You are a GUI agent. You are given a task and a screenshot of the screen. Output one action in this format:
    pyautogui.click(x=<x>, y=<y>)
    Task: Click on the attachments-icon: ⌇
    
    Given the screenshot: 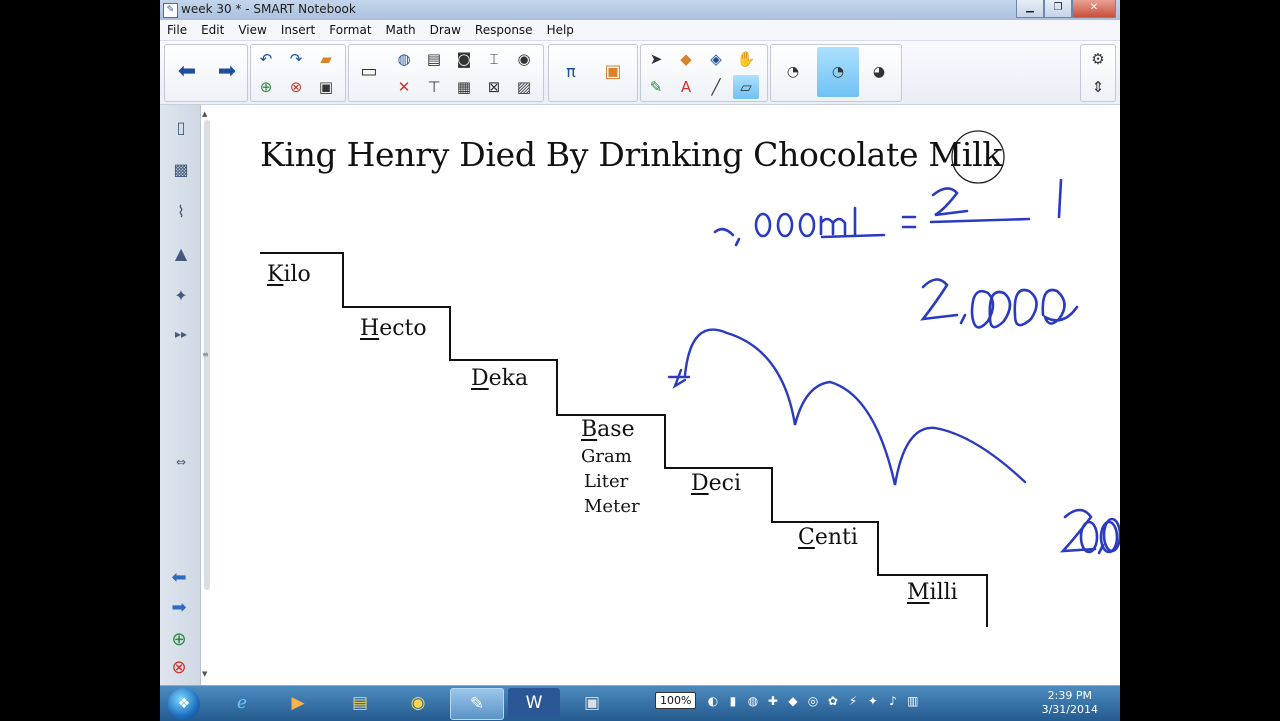 What is the action you would take?
    pyautogui.click(x=181, y=212)
    